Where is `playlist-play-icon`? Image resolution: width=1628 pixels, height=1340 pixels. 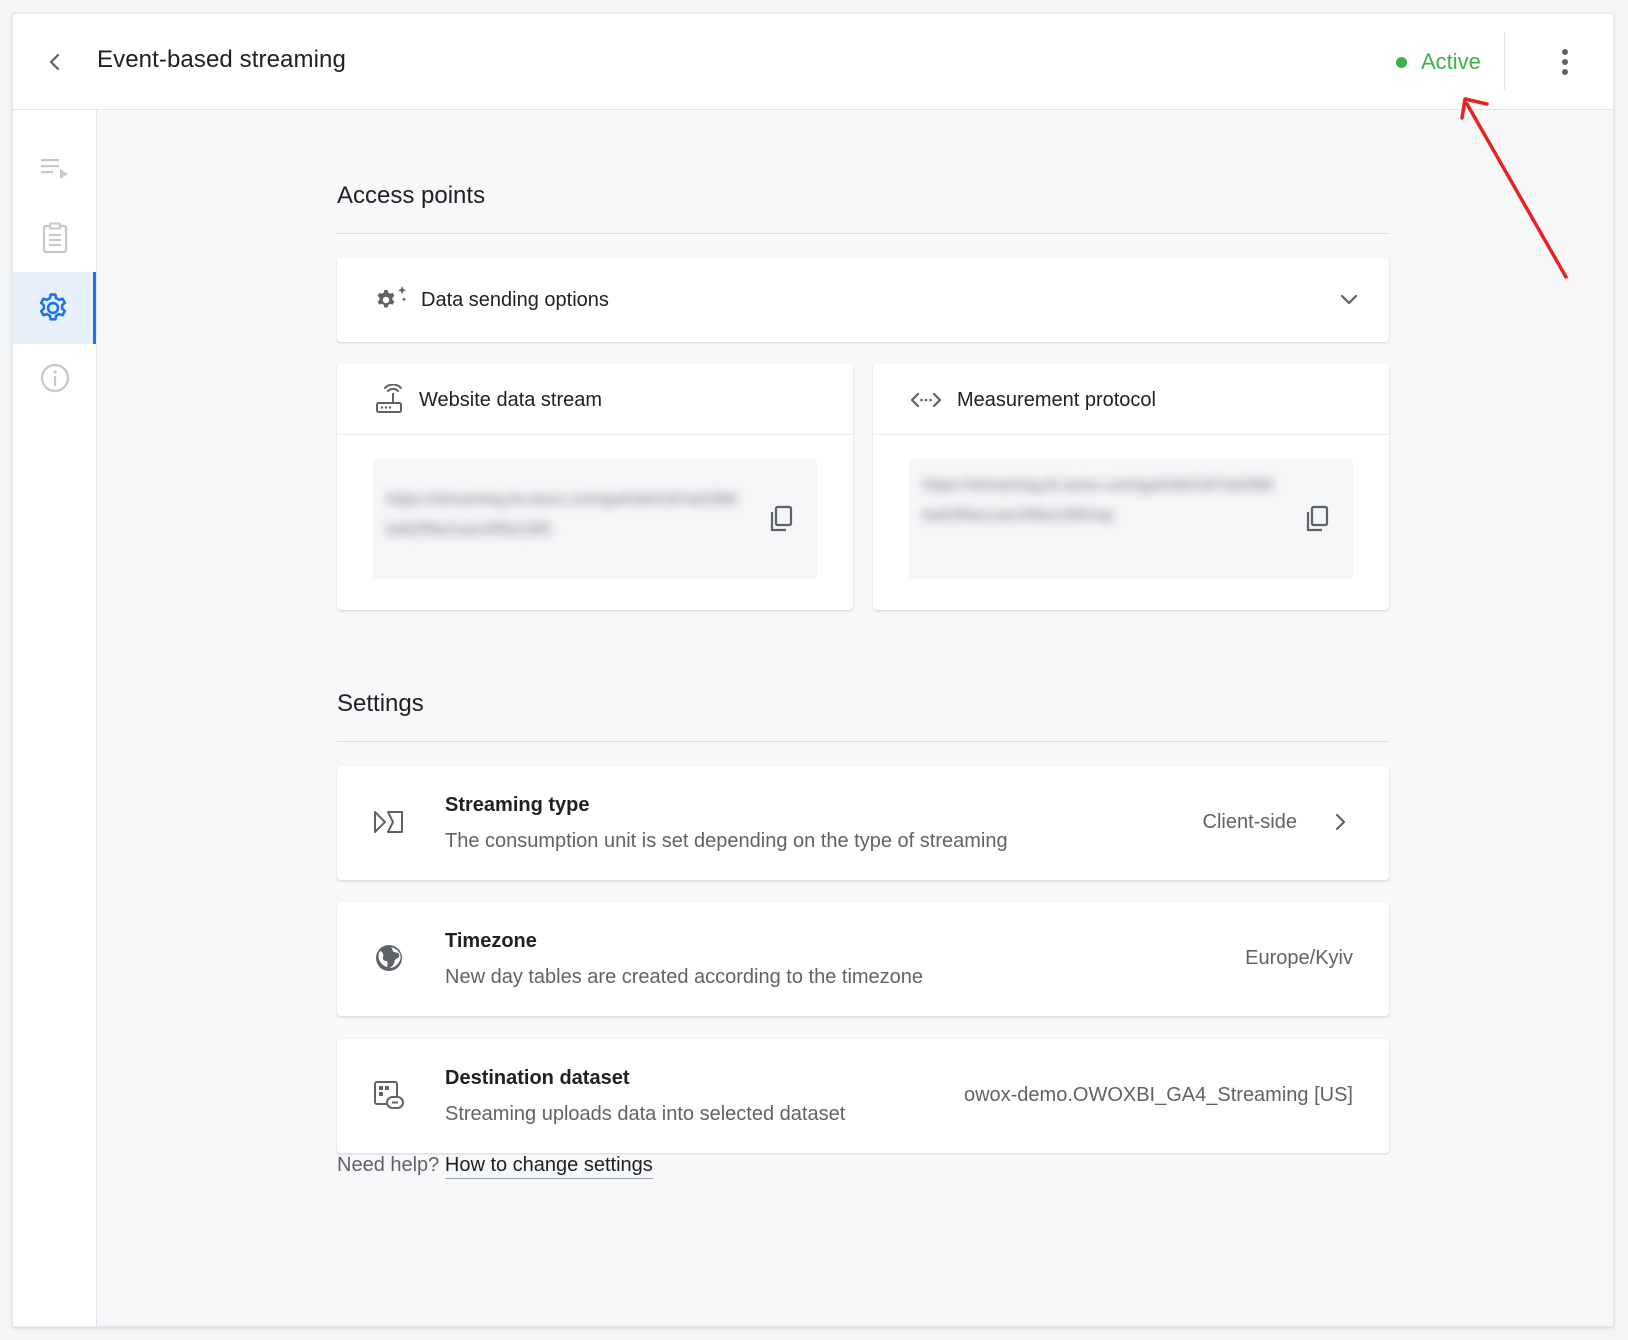 playlist-play-icon is located at coordinates (54, 169).